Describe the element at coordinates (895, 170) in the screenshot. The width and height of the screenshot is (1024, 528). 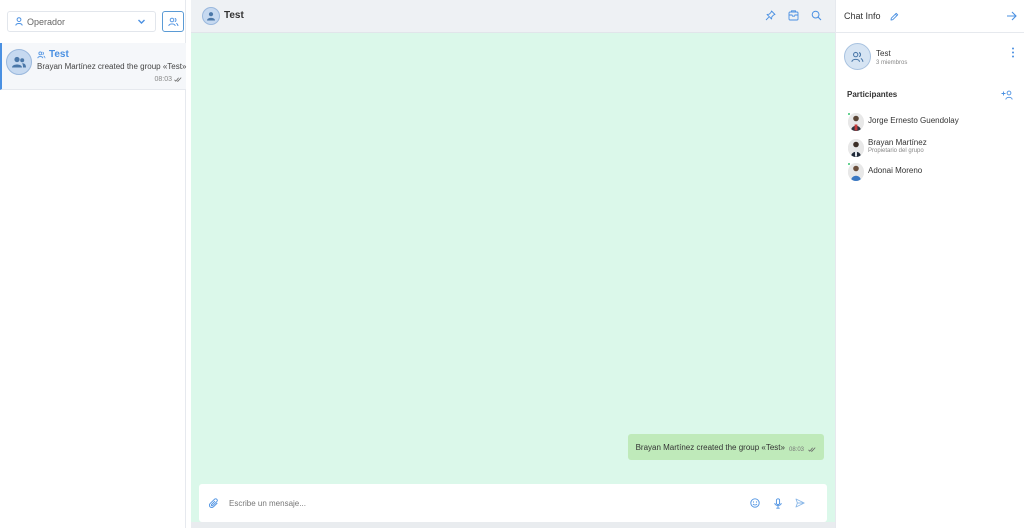
I see `participant-name: Adonai Moreno` at that location.